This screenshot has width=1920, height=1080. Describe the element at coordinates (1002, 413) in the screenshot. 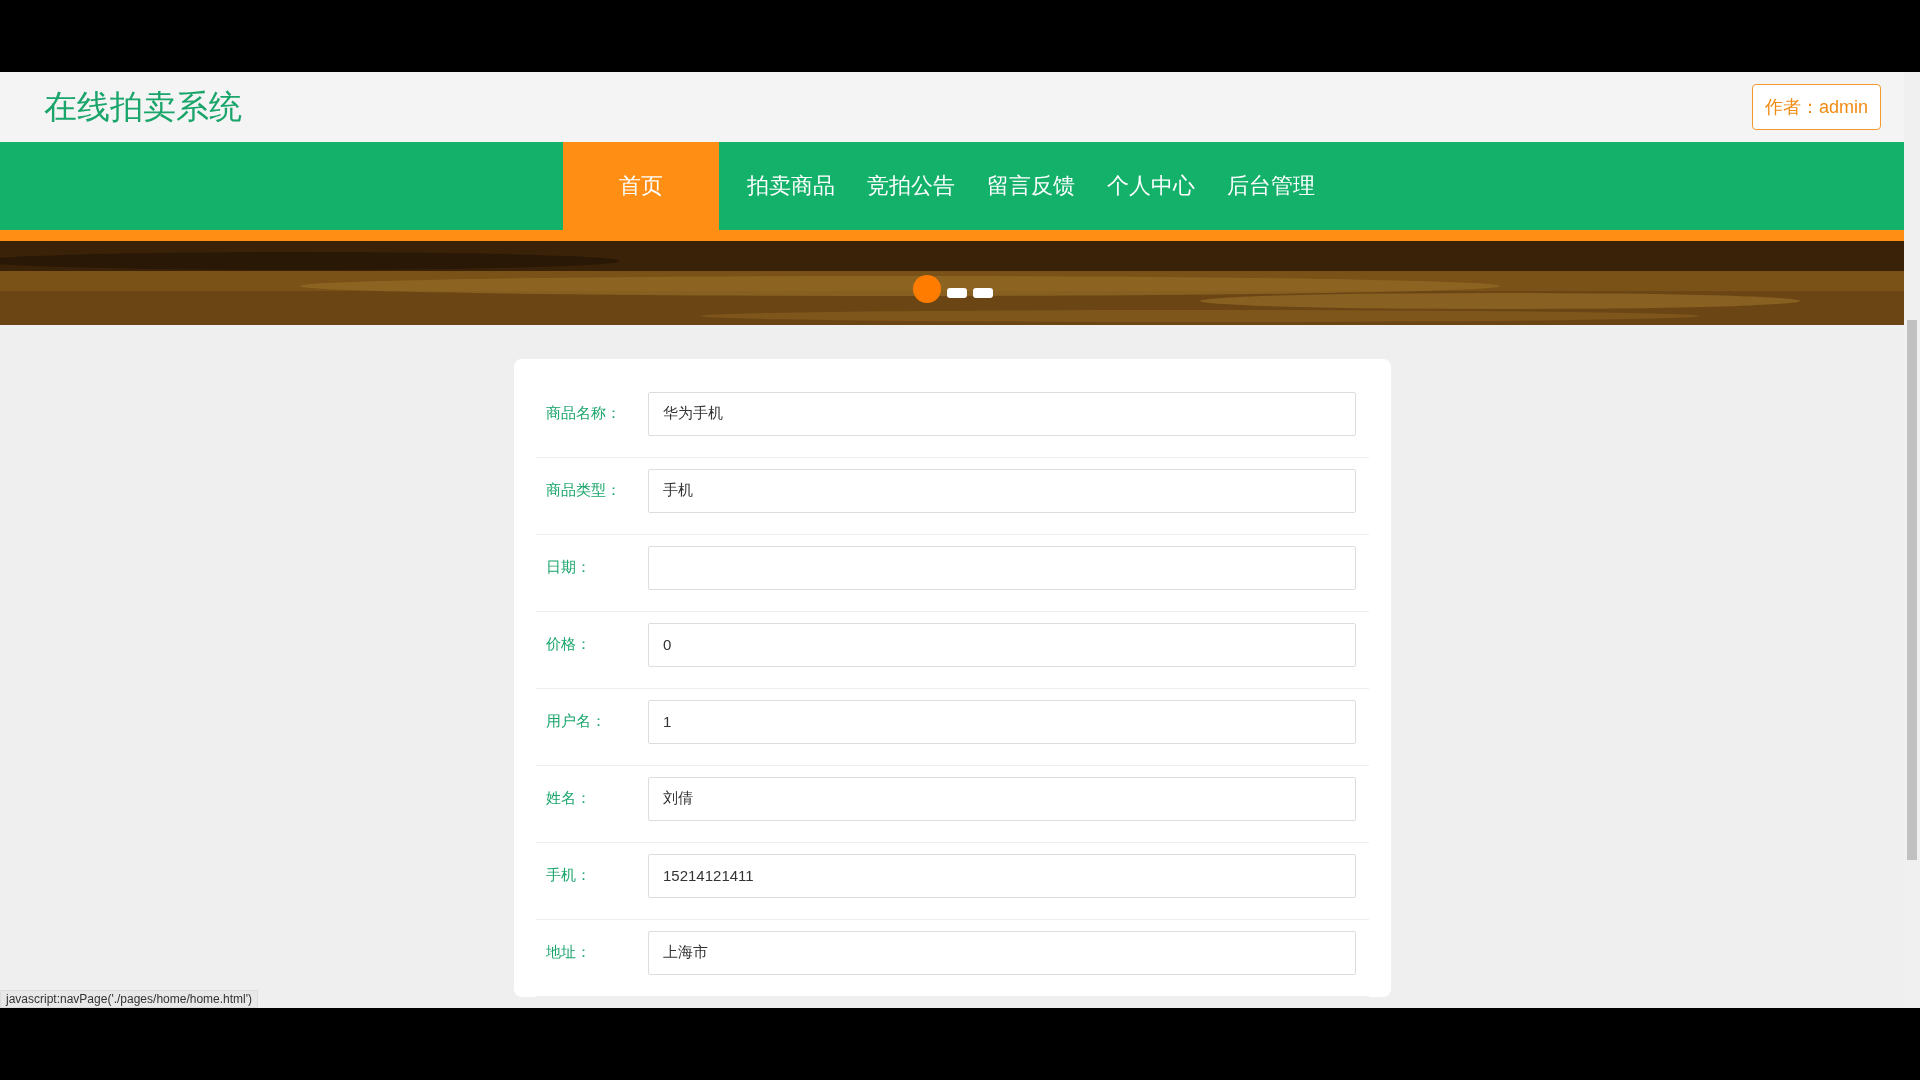

I see `input-field: 华为手机` at that location.